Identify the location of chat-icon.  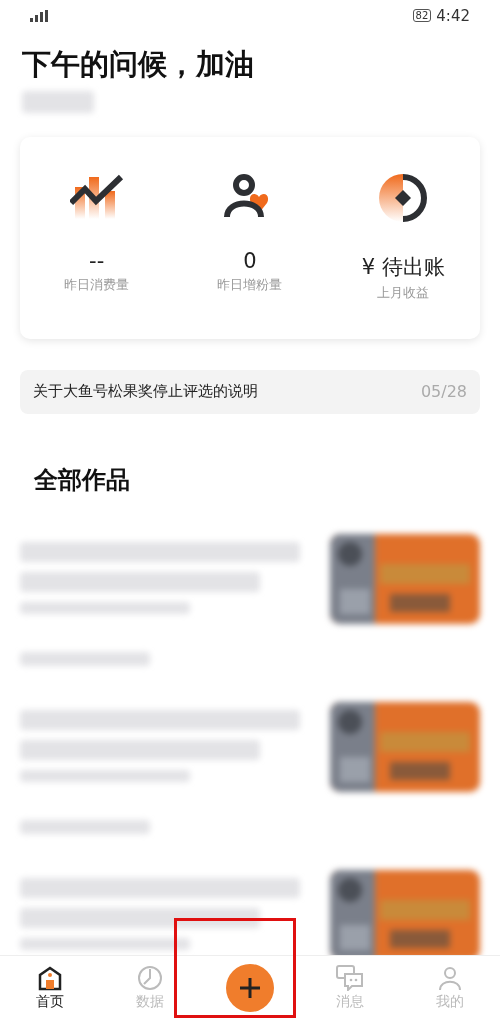
(350, 978).